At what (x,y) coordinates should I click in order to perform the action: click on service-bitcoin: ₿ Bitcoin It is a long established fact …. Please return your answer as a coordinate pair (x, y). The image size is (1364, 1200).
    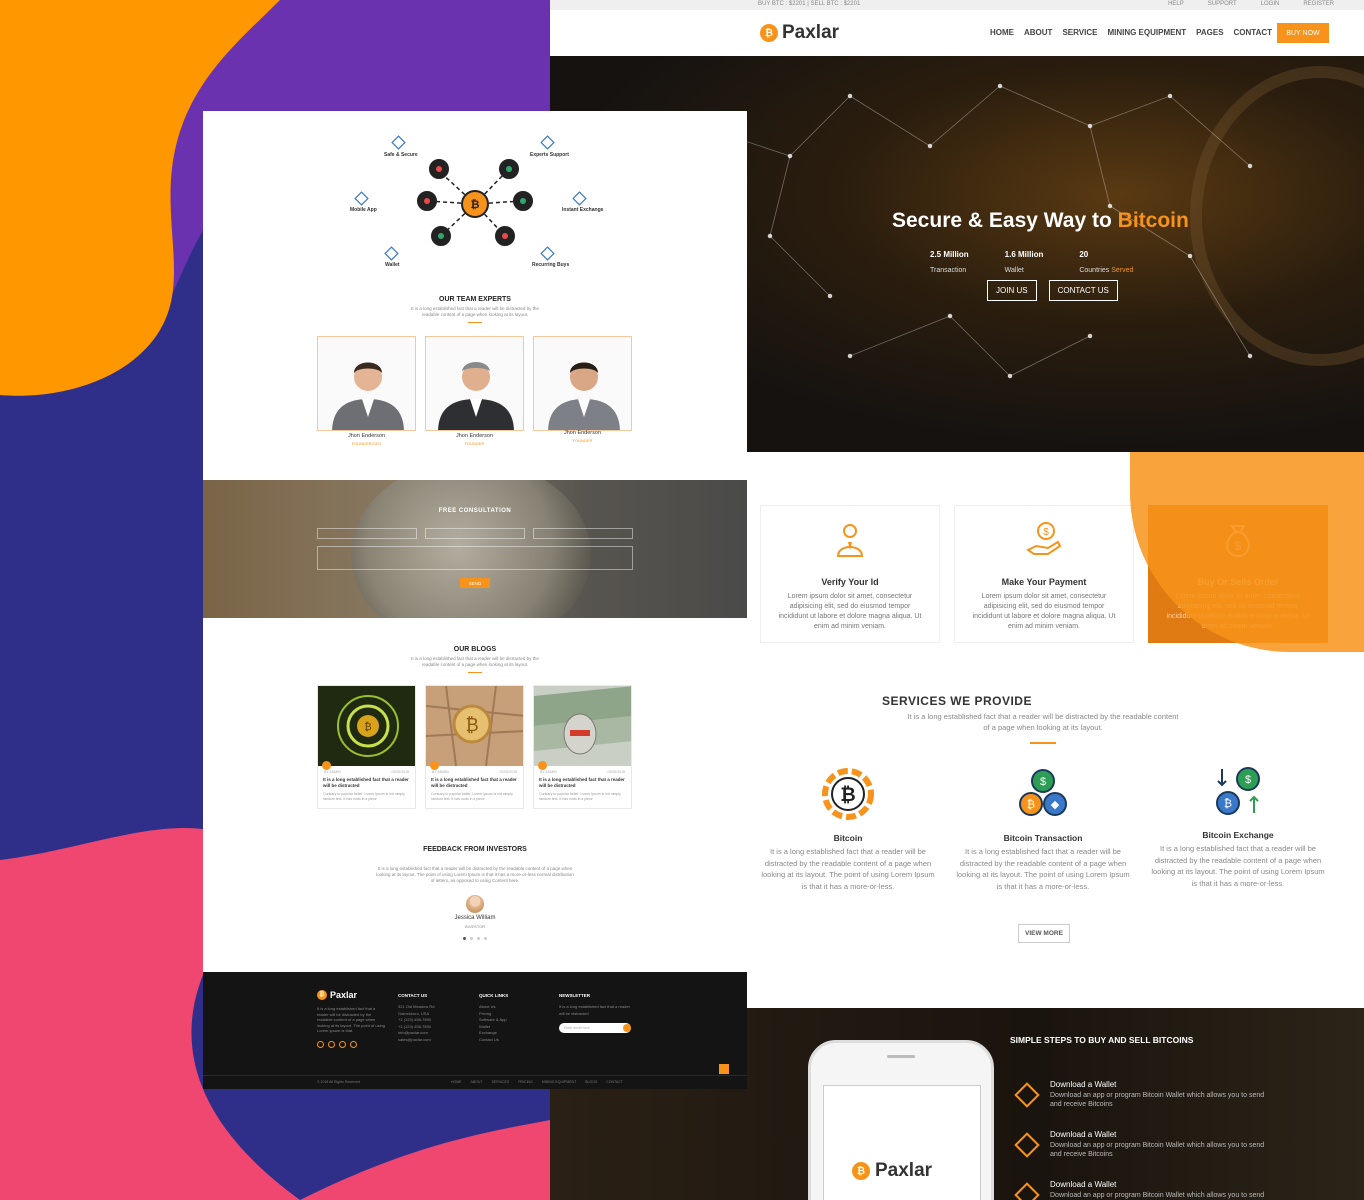
    Looking at the image, I should click on (848, 830).